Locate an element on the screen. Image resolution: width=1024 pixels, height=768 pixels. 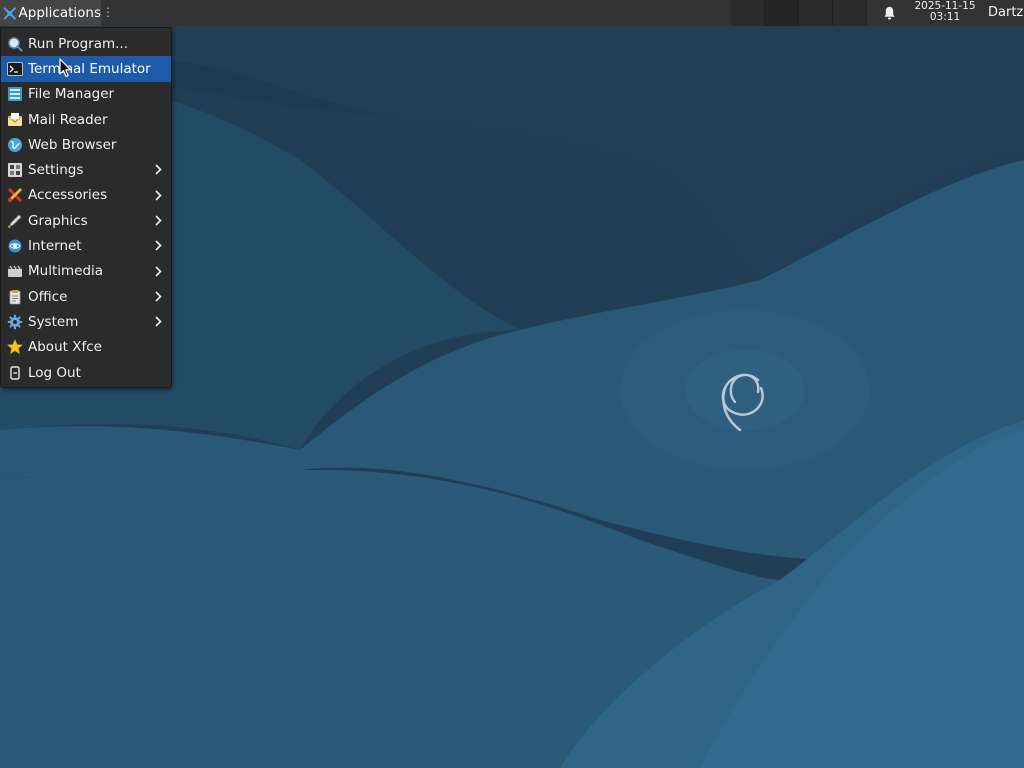
log-out-icon is located at coordinates (15, 372).